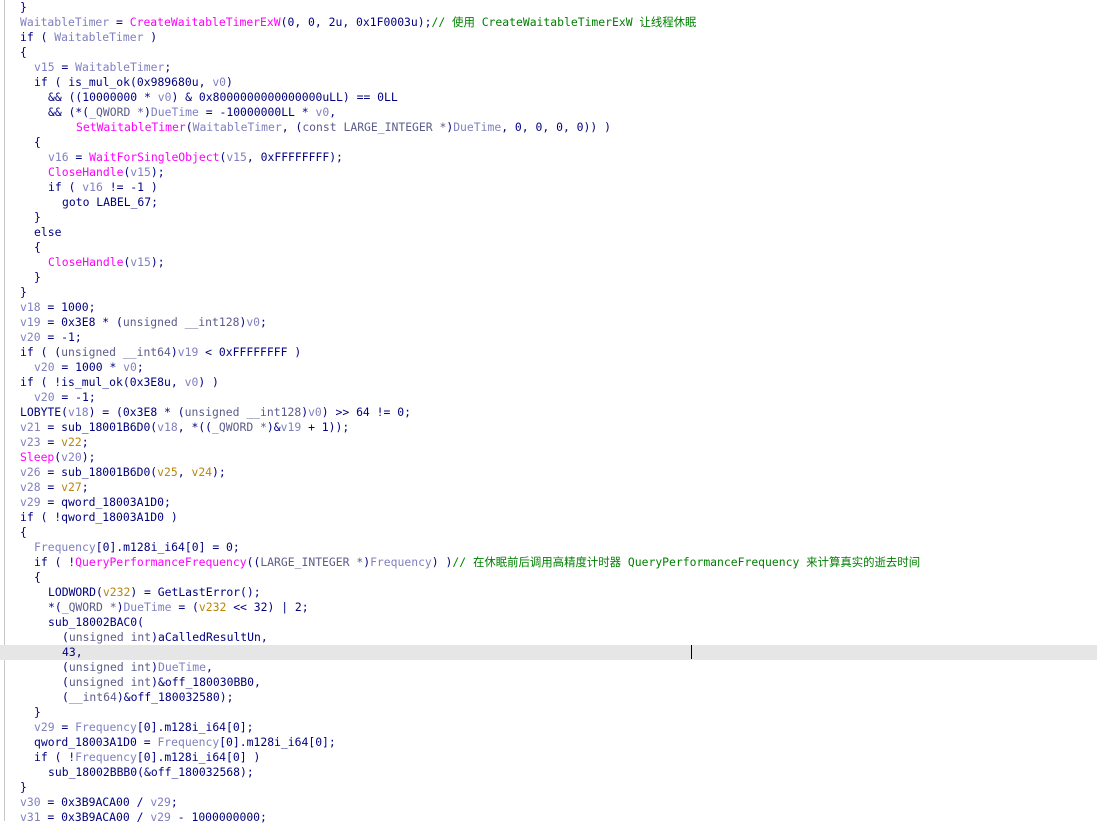 Image resolution: width=1097 pixels, height=825 pixels. I want to click on code-line: (unsigned int)DueTime,, so click(551, 667).